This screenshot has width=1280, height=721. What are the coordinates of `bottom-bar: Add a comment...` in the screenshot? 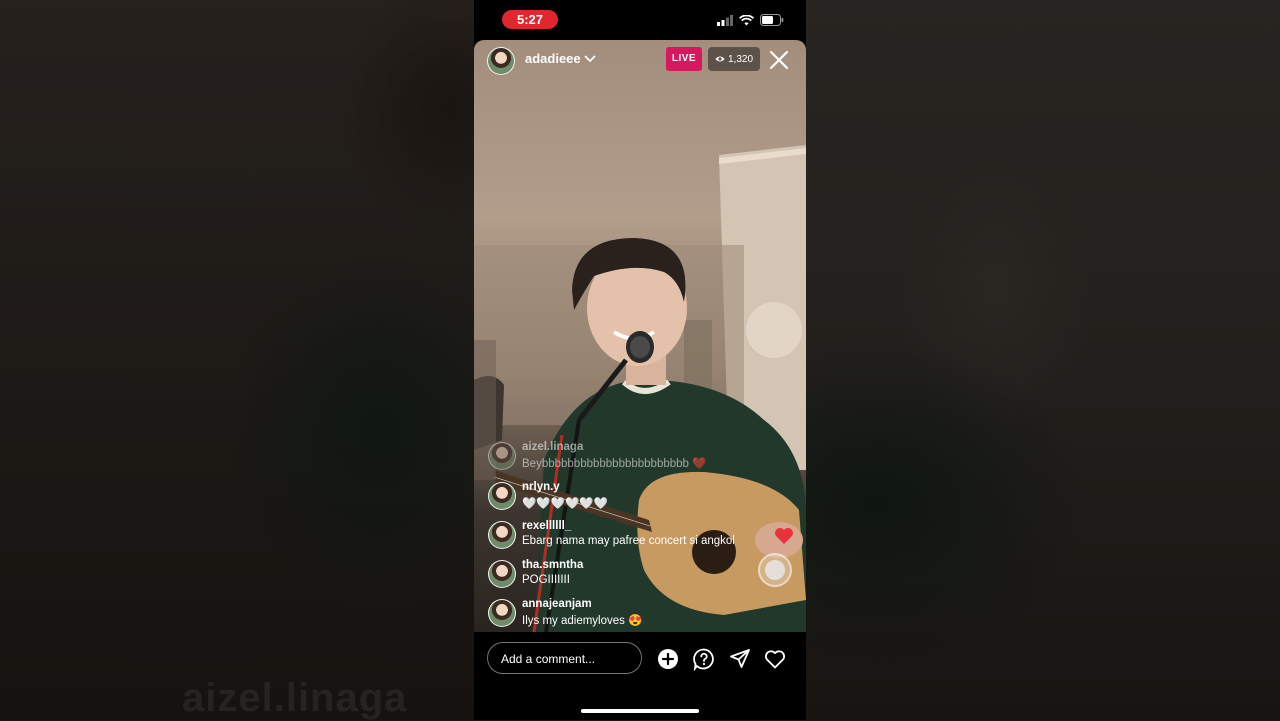 It's located at (640, 676).